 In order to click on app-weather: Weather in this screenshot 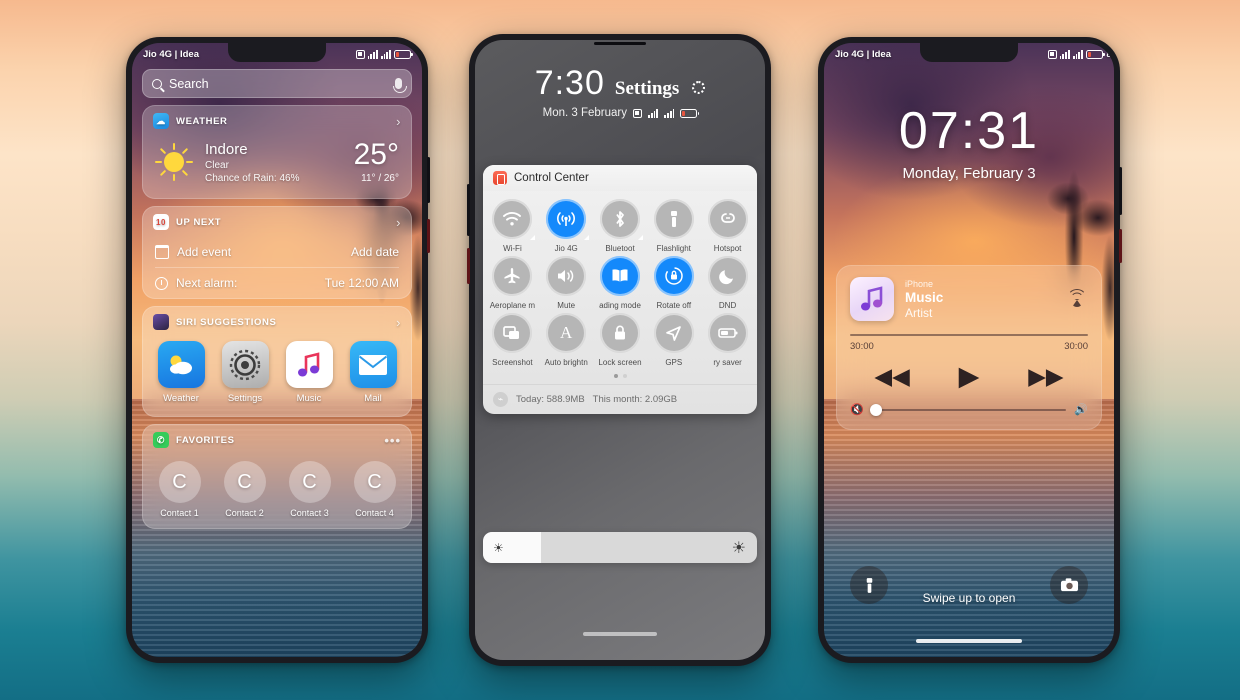, I will do `click(181, 372)`.